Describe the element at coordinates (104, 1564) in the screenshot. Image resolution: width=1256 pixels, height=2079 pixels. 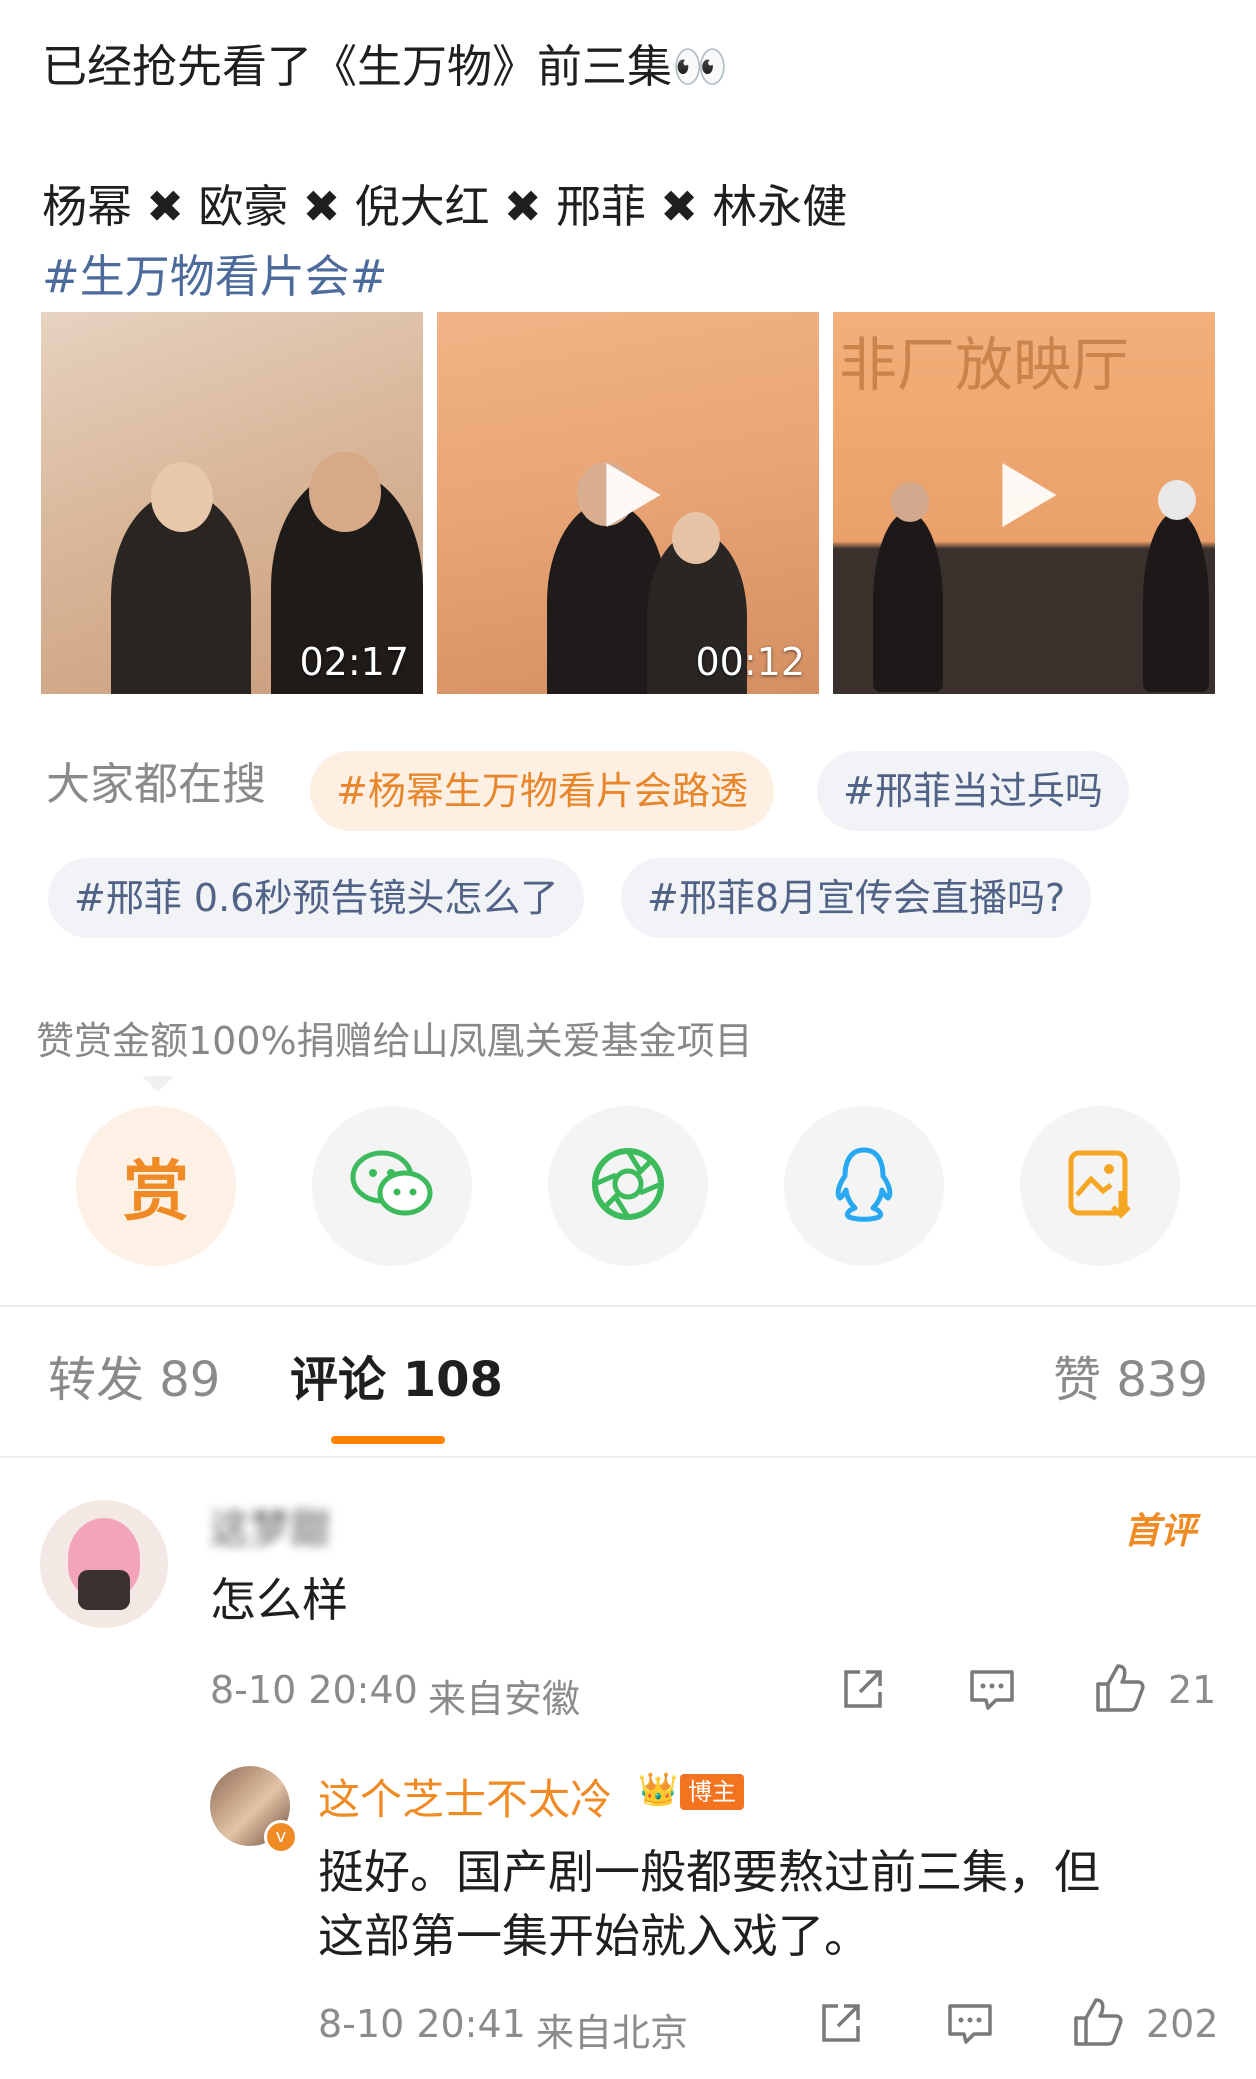
I see `avatar` at that location.